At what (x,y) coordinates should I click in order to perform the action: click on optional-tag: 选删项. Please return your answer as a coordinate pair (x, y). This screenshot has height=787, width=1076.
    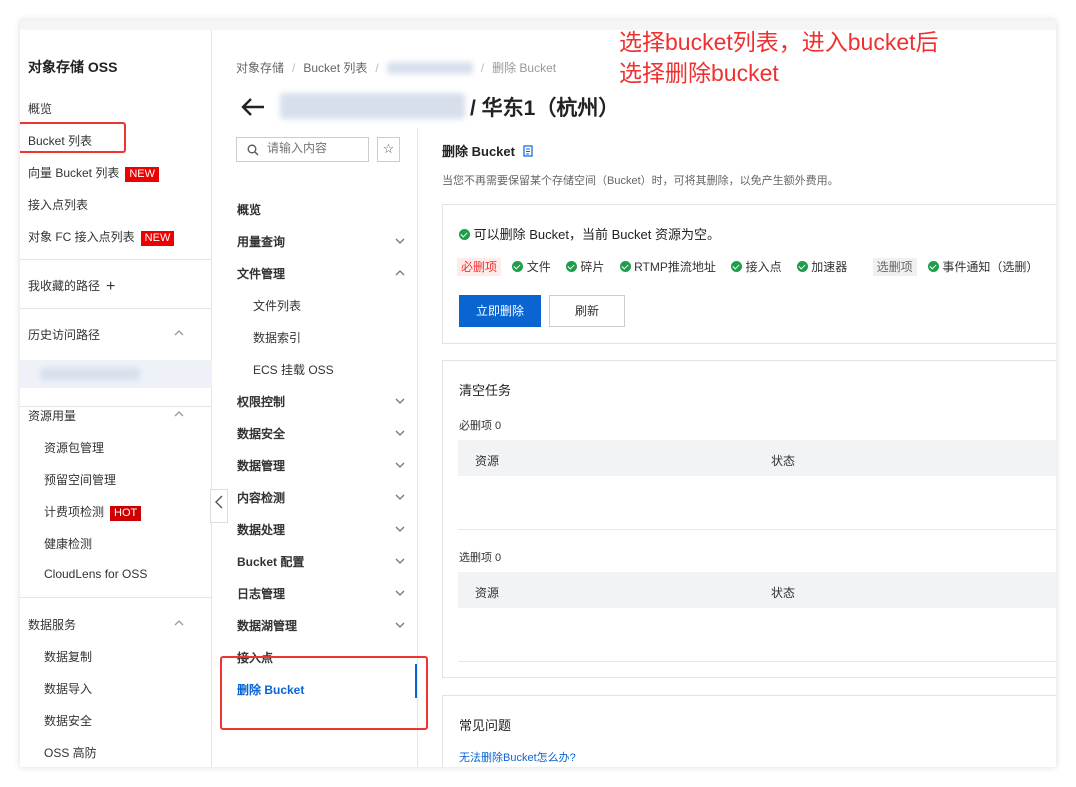
    Looking at the image, I should click on (894, 267).